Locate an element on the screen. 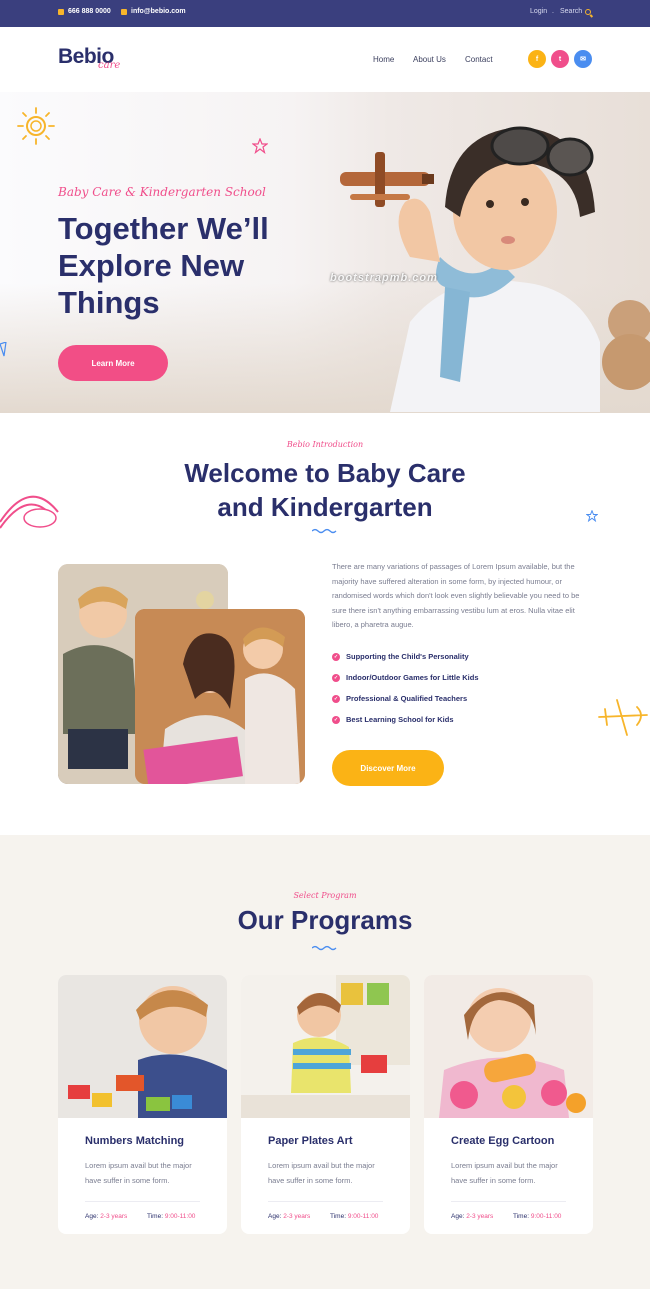 The height and width of the screenshot is (1289, 650). feature-label: Indoor/Outdoor Games for Little Kids is located at coordinates (412, 677).